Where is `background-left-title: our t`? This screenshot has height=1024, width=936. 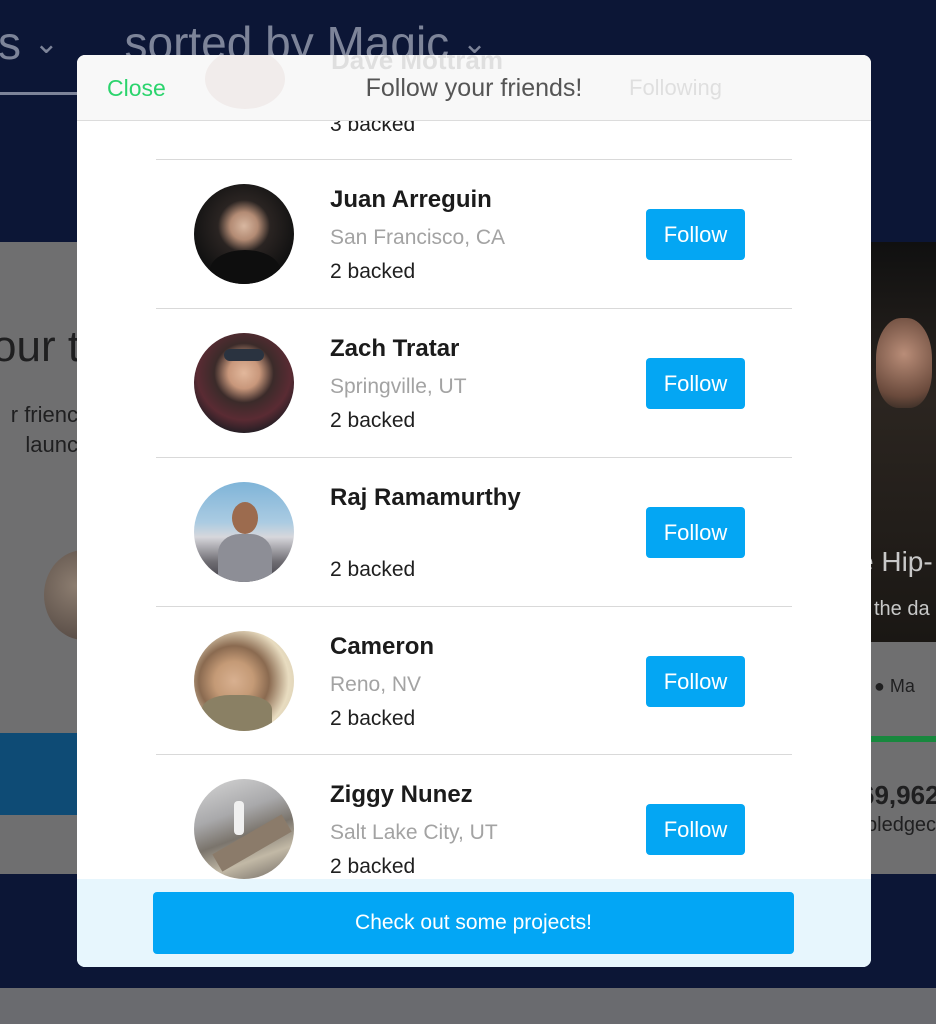 background-left-title: our t is located at coordinates (40, 346).